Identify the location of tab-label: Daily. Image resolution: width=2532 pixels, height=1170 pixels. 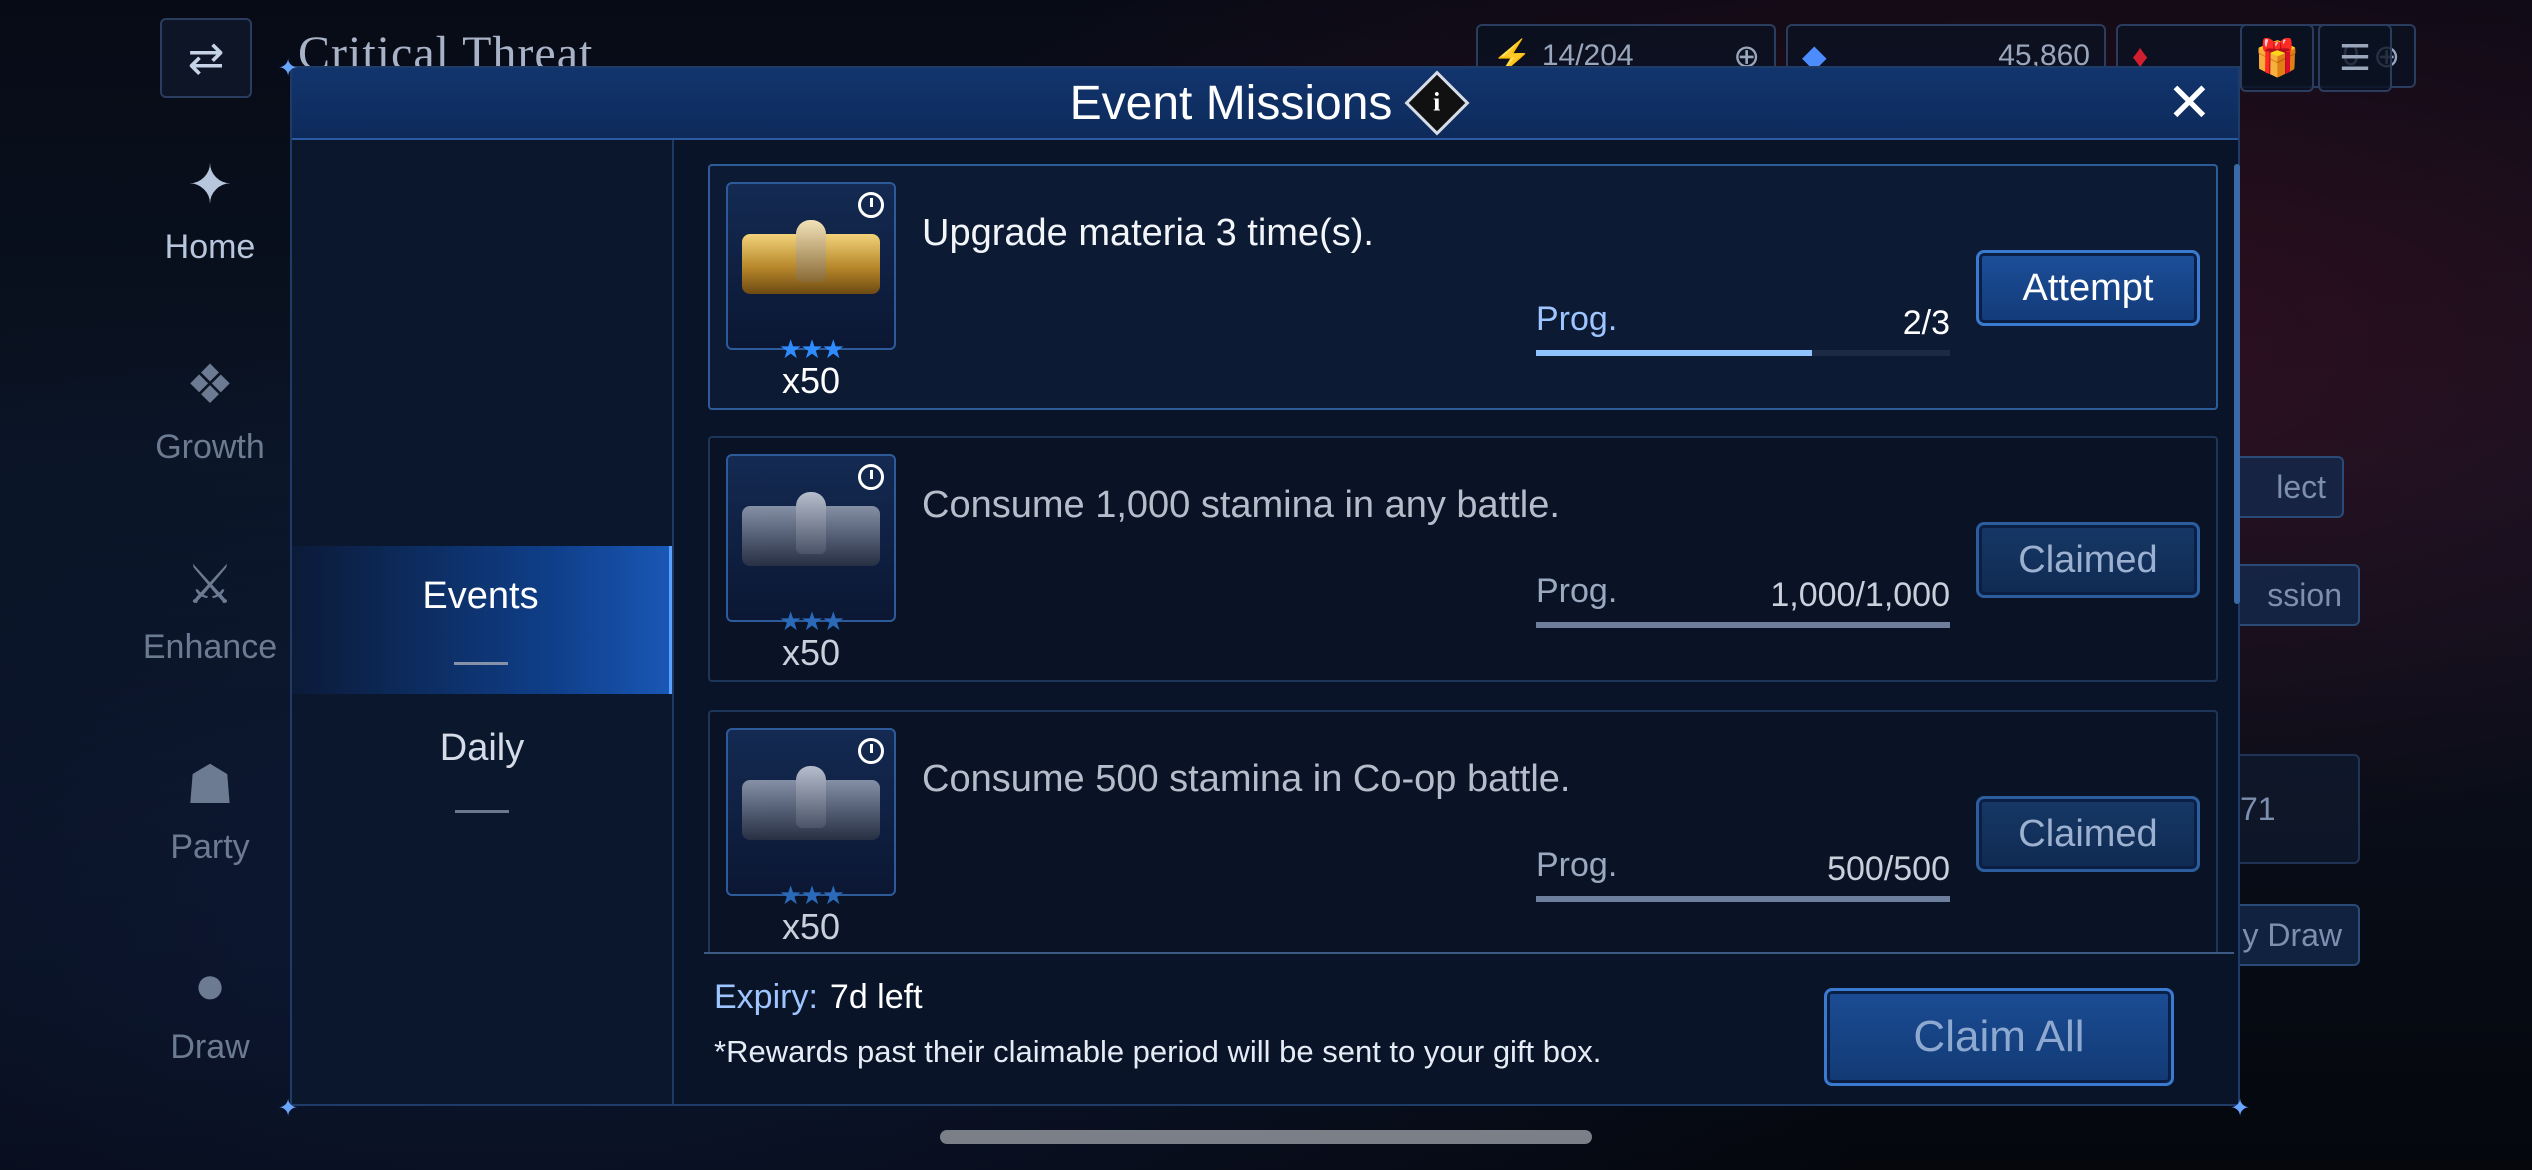
(482, 748).